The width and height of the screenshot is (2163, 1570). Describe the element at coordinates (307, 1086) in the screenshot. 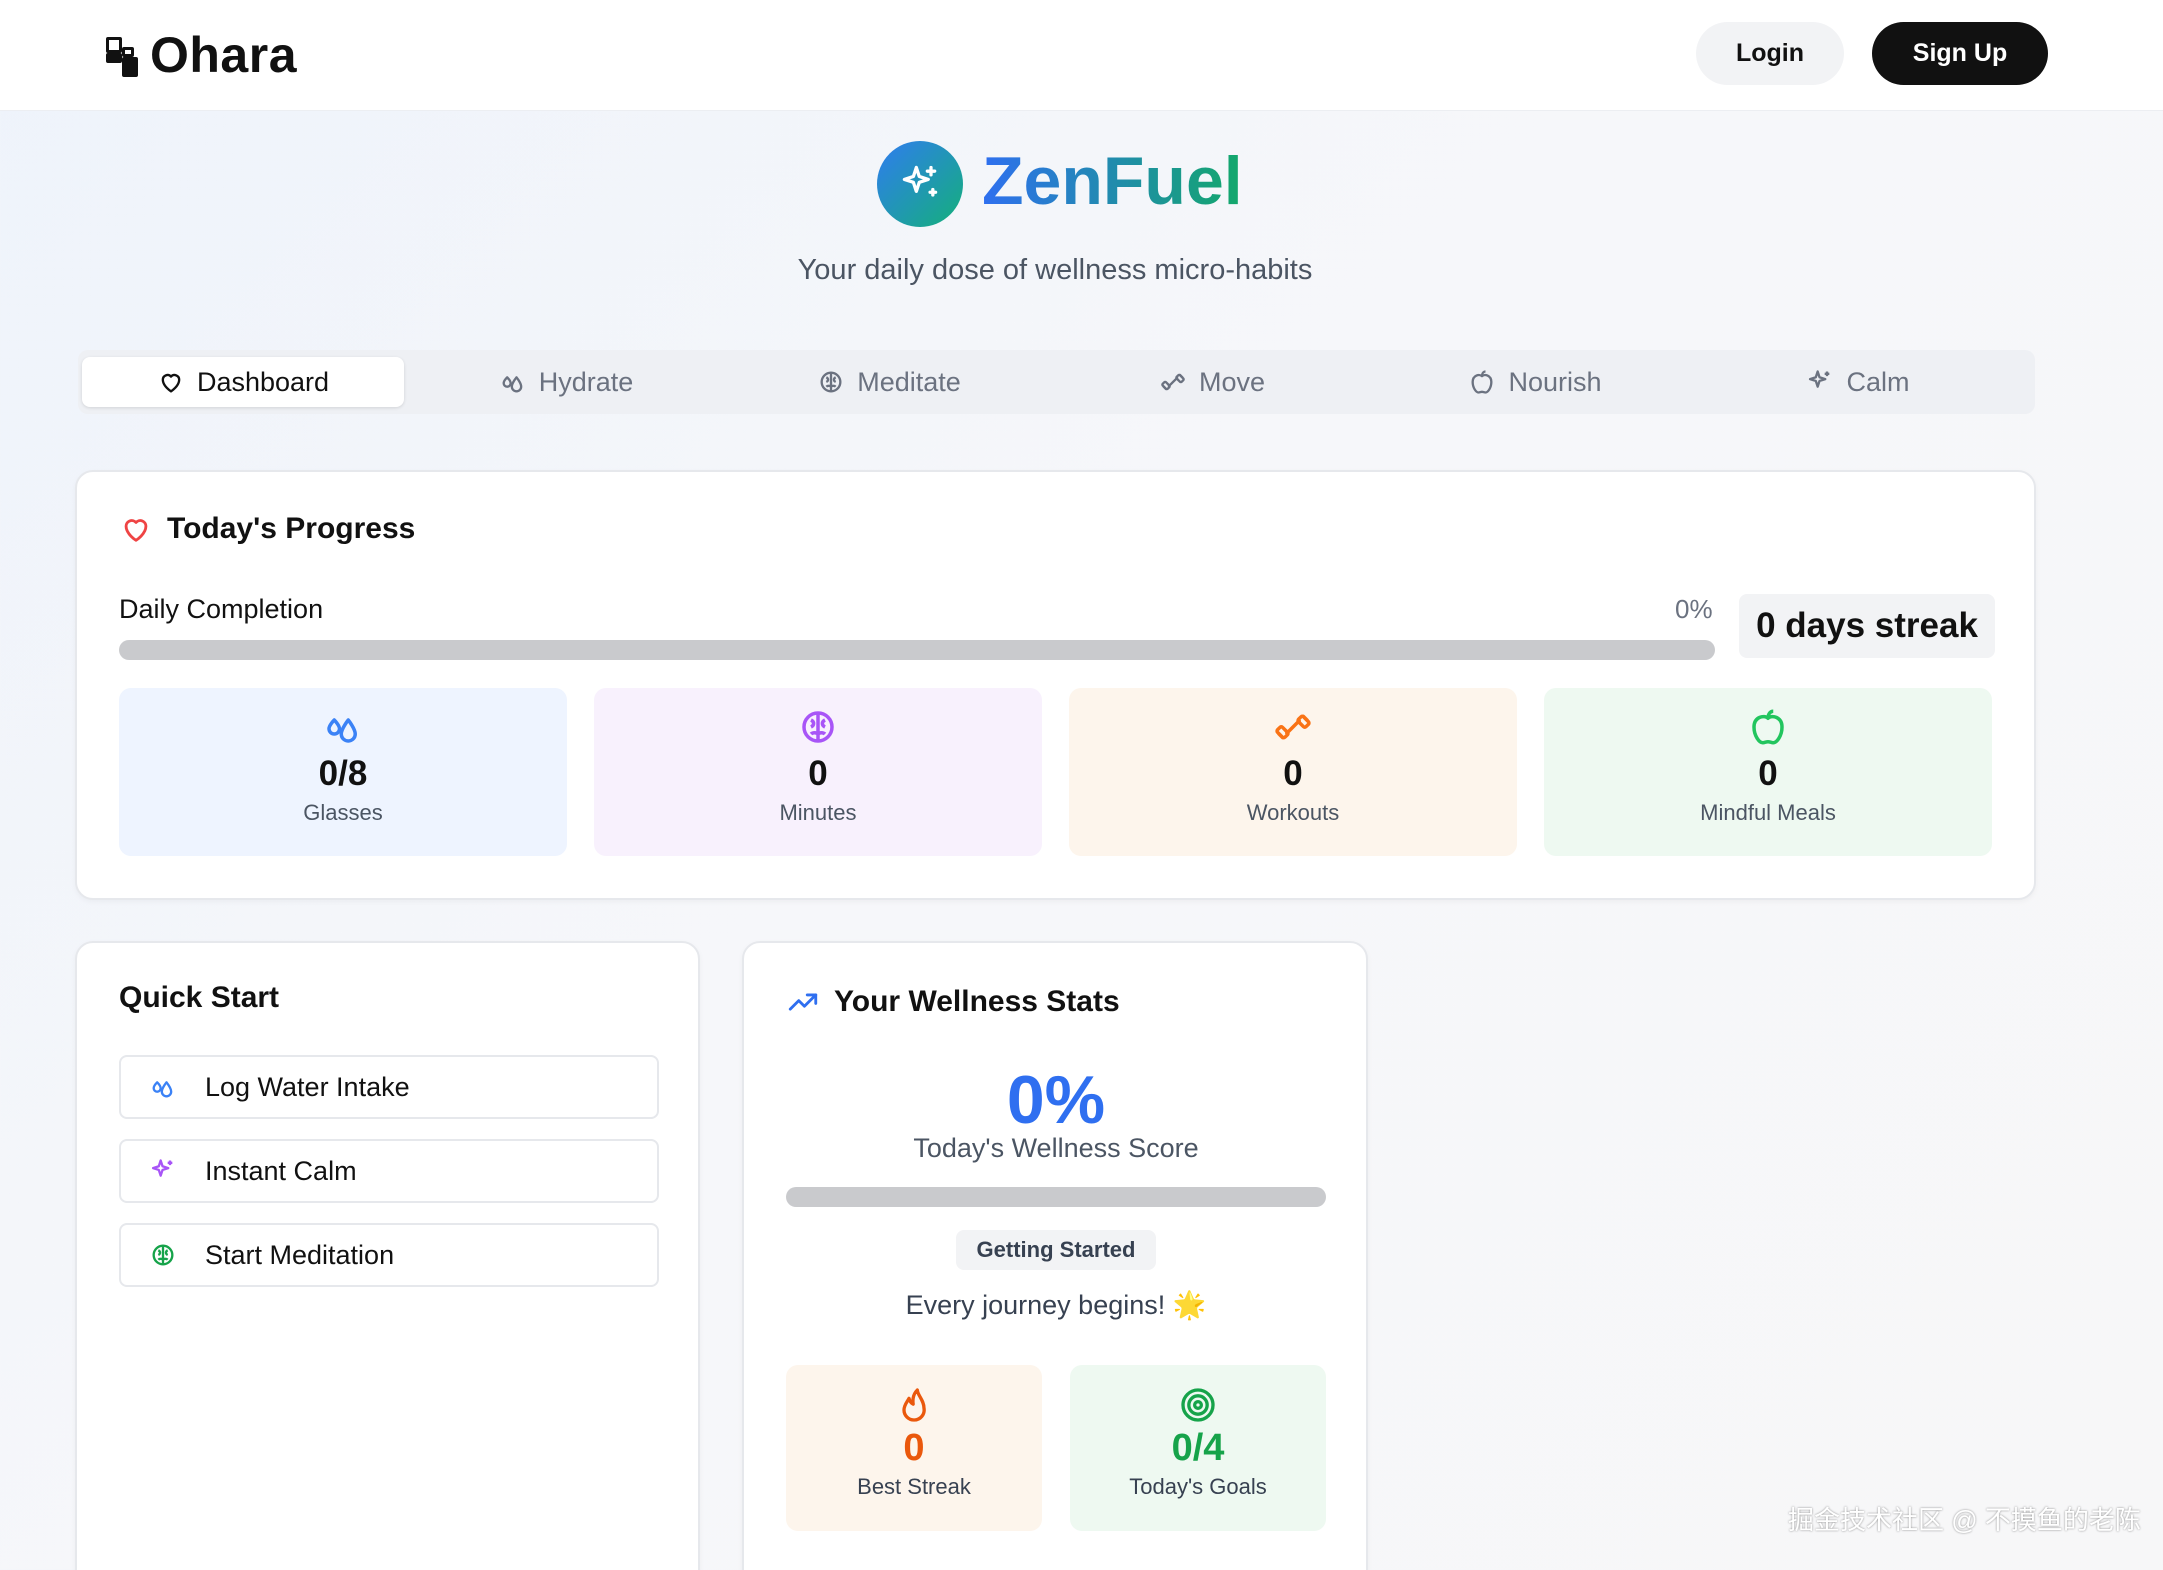

I see `button-label: Log Water Intake` at that location.